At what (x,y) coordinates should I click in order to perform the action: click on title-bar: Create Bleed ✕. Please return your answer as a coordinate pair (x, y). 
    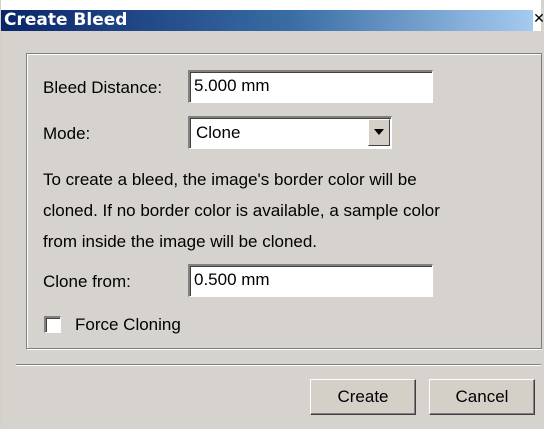
    Looking at the image, I should click on (272, 15).